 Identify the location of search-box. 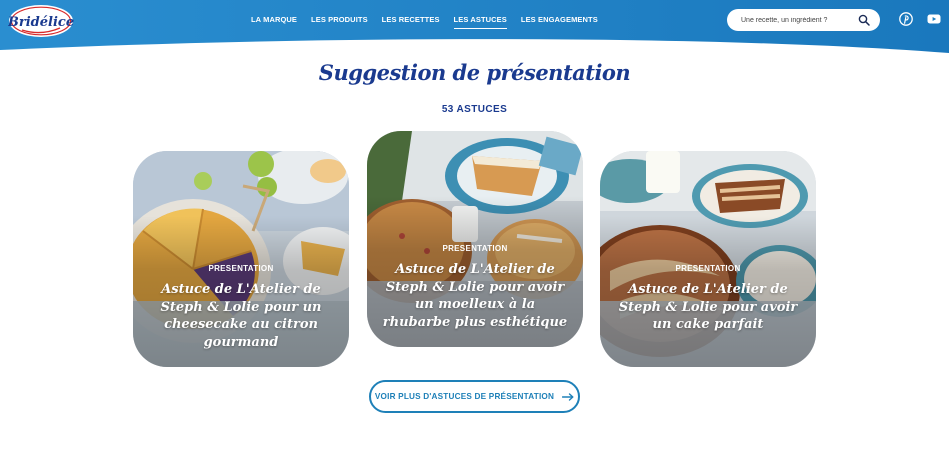
(803, 20).